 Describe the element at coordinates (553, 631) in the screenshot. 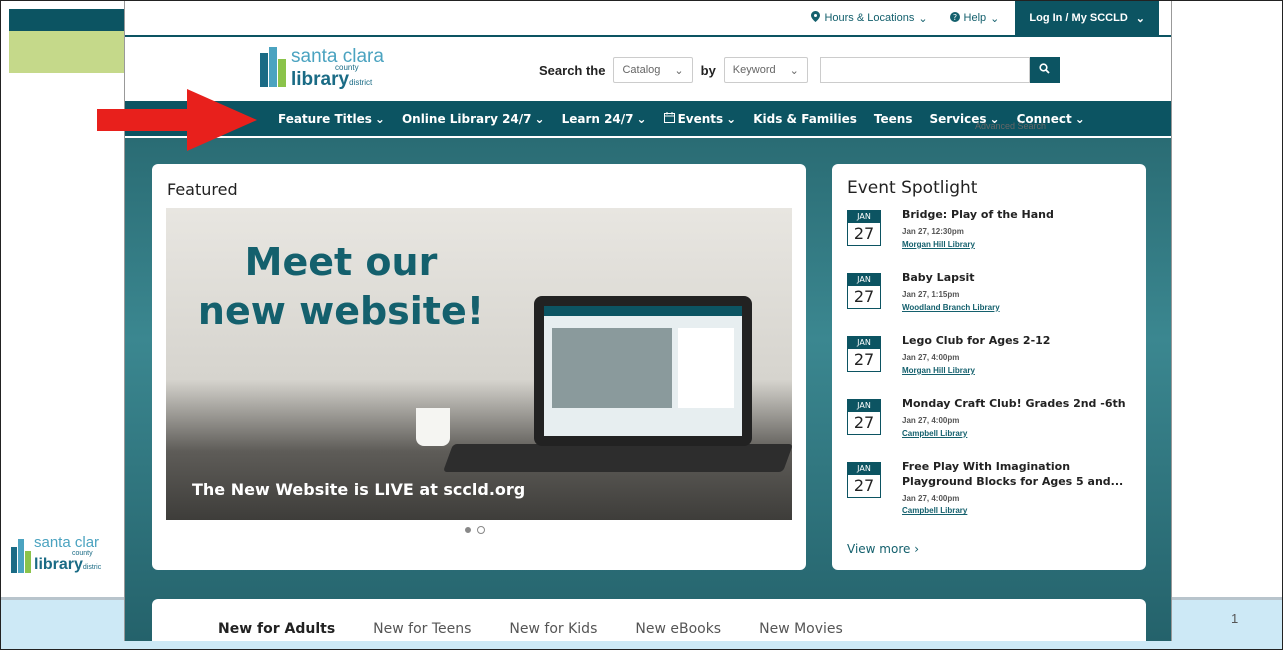

I see `tab-new-kids: New for Kids` at that location.